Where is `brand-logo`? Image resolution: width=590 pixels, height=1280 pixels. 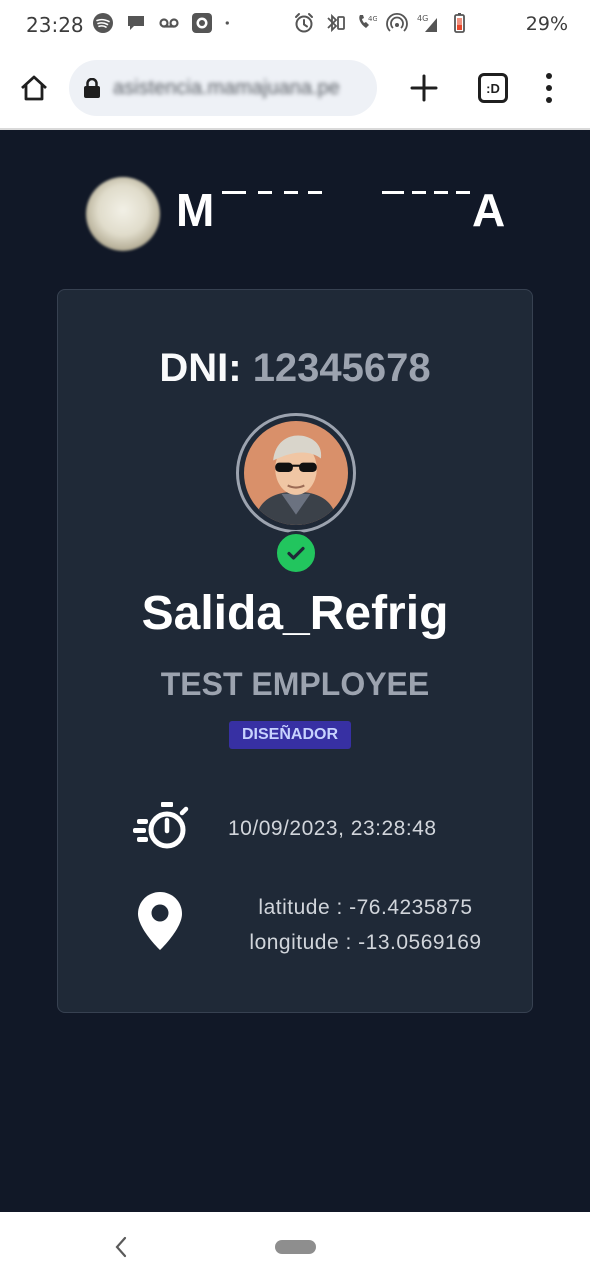
brand-logo is located at coordinates (123, 214).